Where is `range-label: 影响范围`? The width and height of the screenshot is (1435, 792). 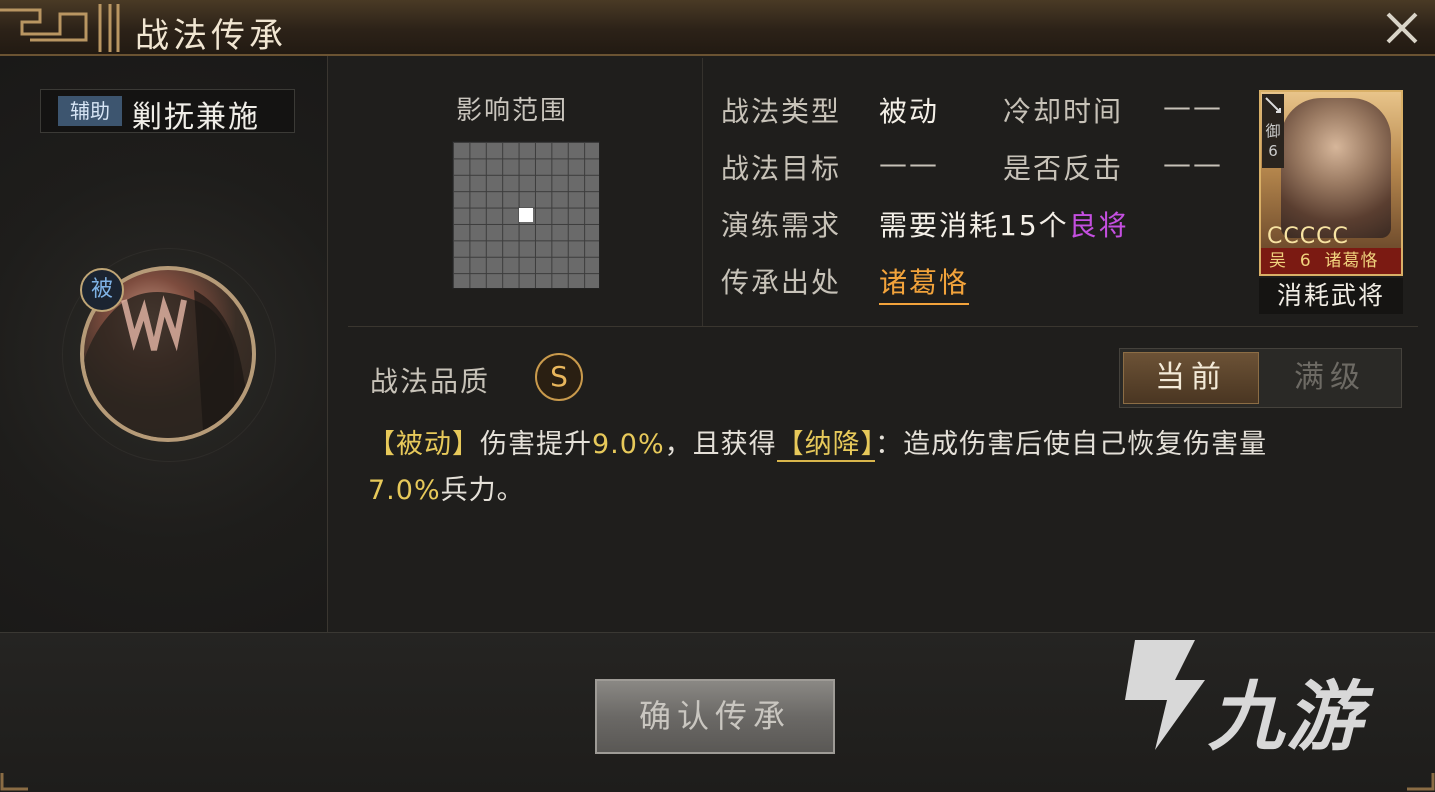
range-label: 影响范围 is located at coordinates (512, 111).